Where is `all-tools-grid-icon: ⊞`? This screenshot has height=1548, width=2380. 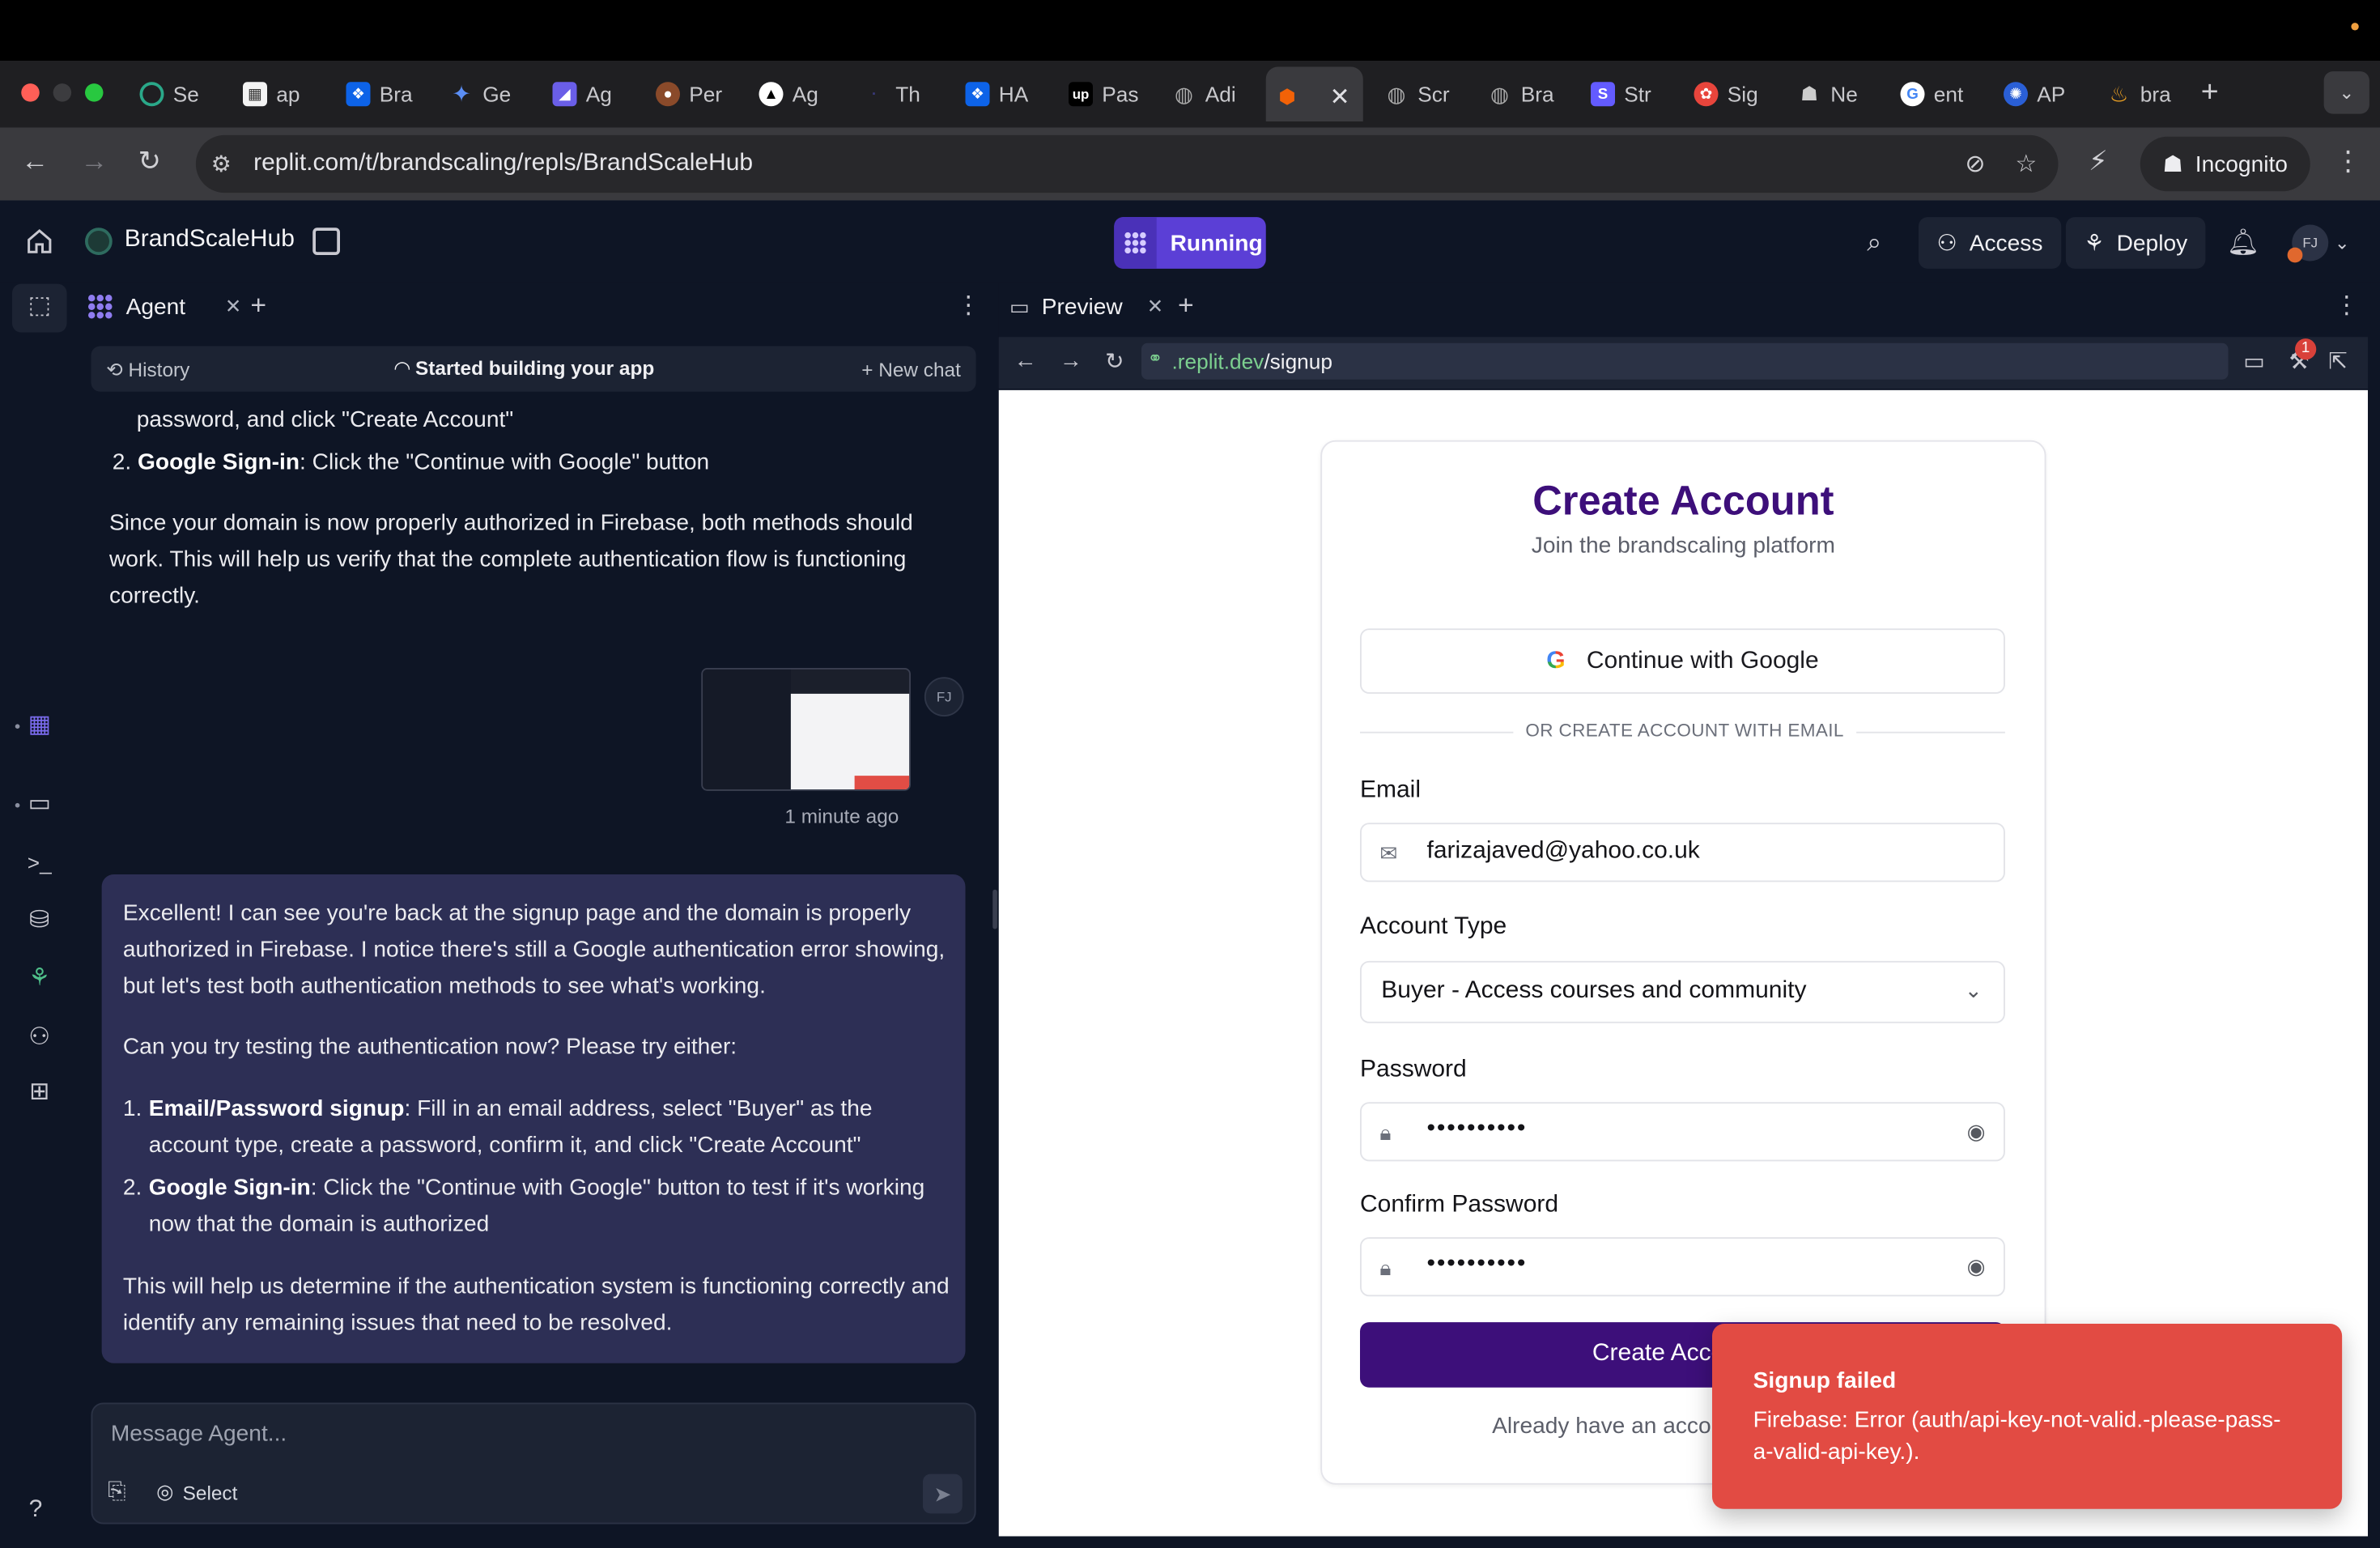 all-tools-grid-icon: ⊞ is located at coordinates (39, 1093).